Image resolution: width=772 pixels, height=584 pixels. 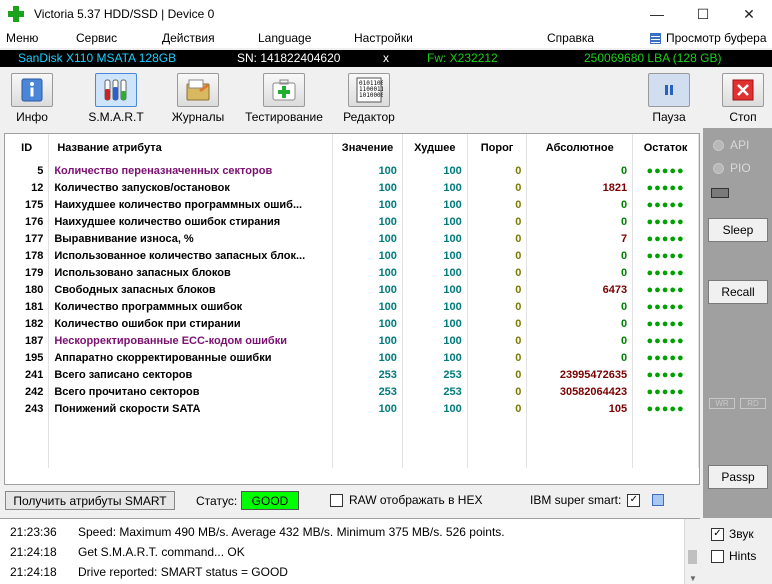 I want to click on editor-label: Редактор, so click(x=369, y=117).